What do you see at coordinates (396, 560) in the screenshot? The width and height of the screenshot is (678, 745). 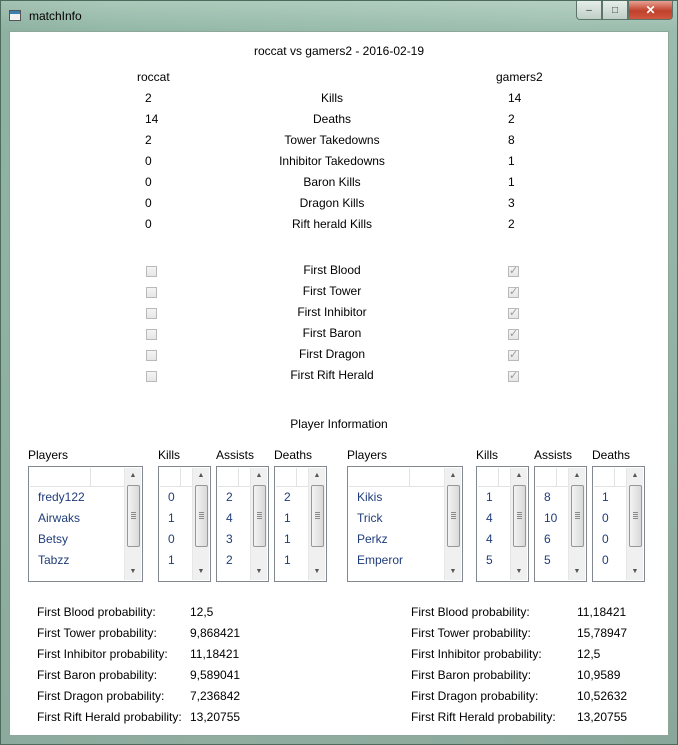 I see `list-item: Emperor` at bounding box center [396, 560].